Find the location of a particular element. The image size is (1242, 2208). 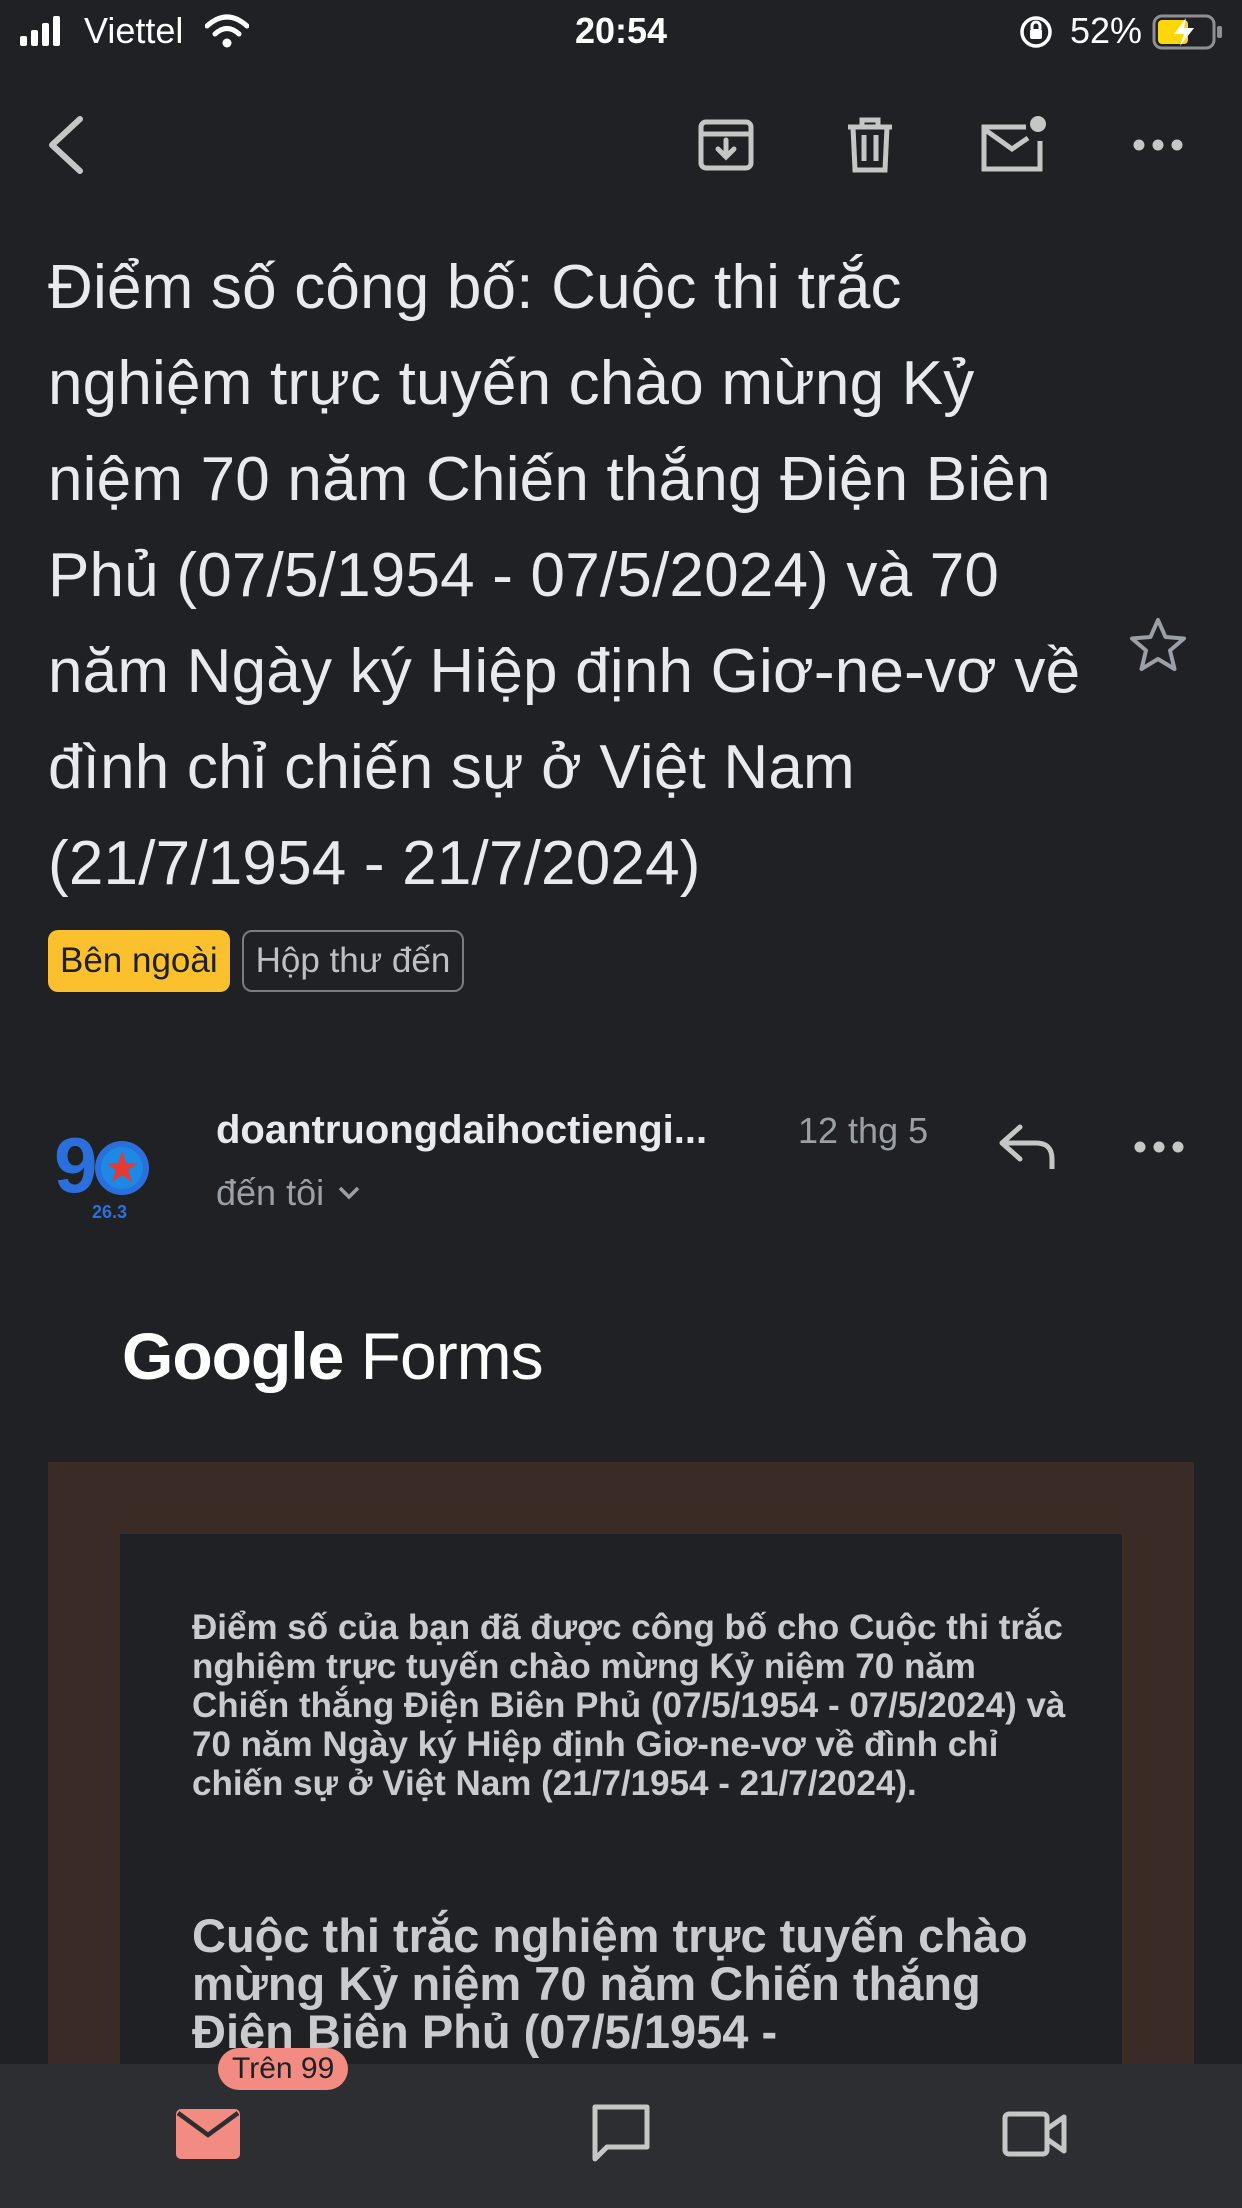

avatar: 9 26.3 is located at coordinates (107, 1173).